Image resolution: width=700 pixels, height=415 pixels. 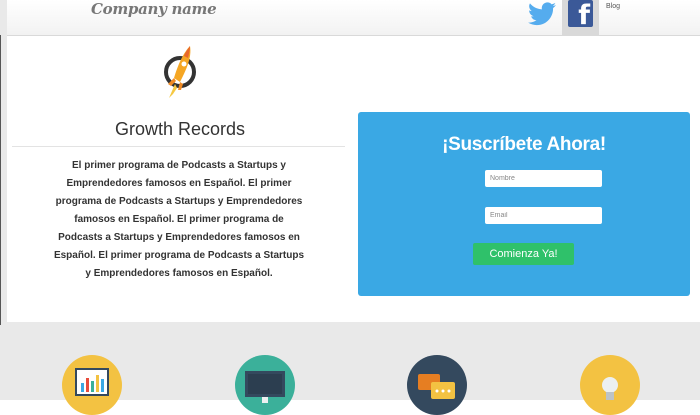 I want to click on lightbulb-icon, so click(x=610, y=388).